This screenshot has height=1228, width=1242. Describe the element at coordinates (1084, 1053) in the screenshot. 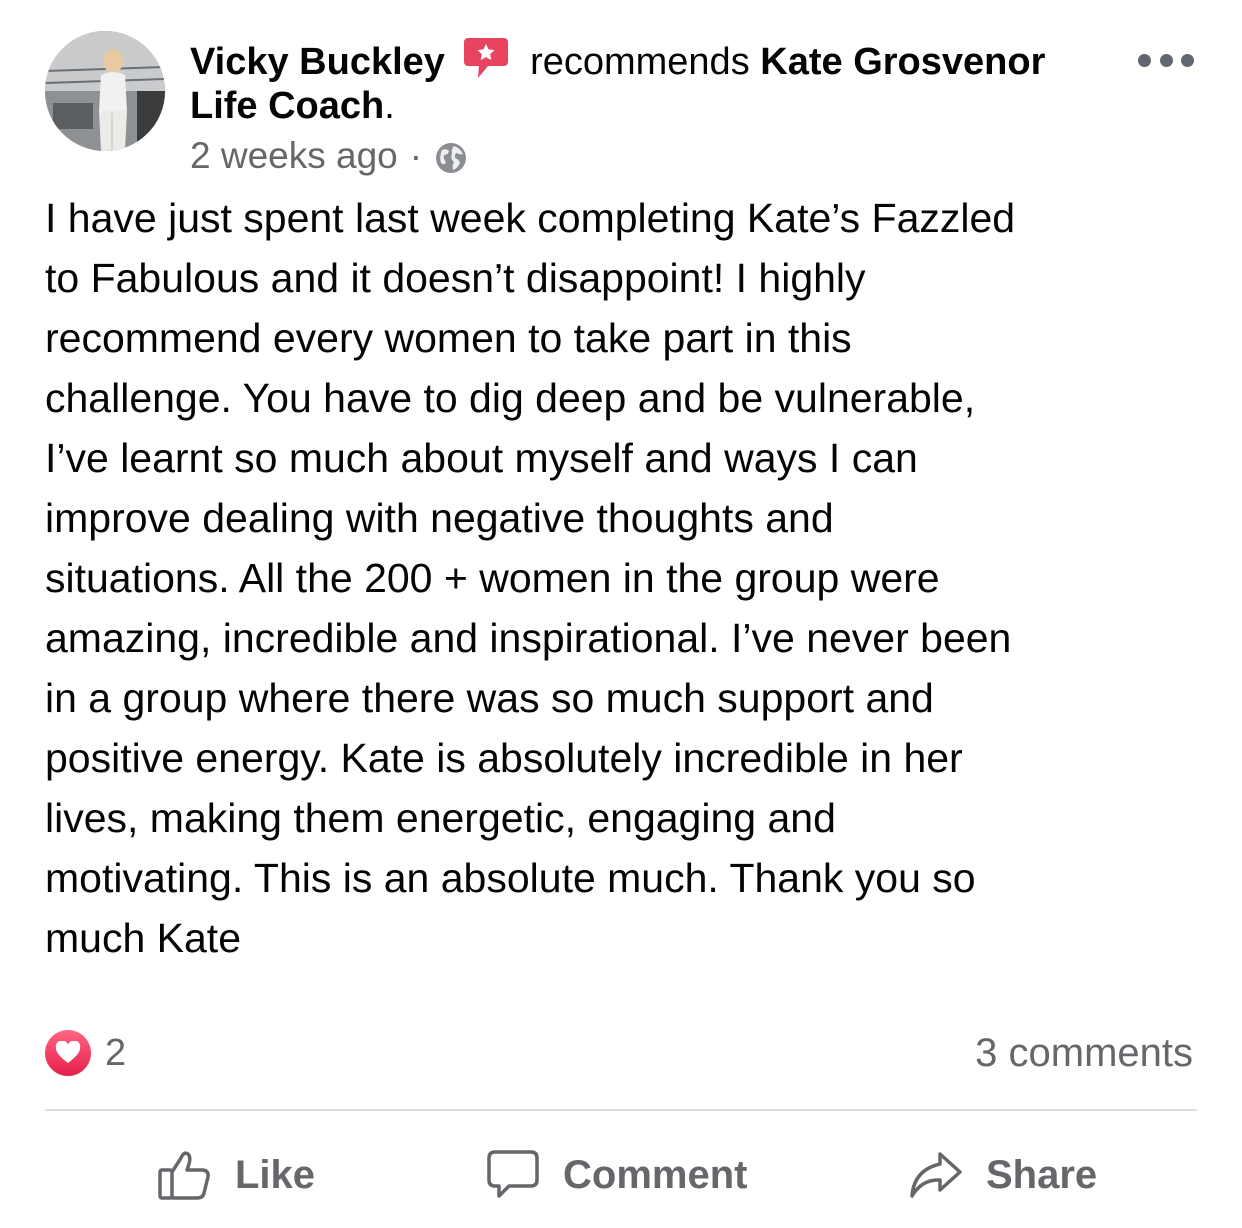

I see `comments-count: 3 comments` at that location.